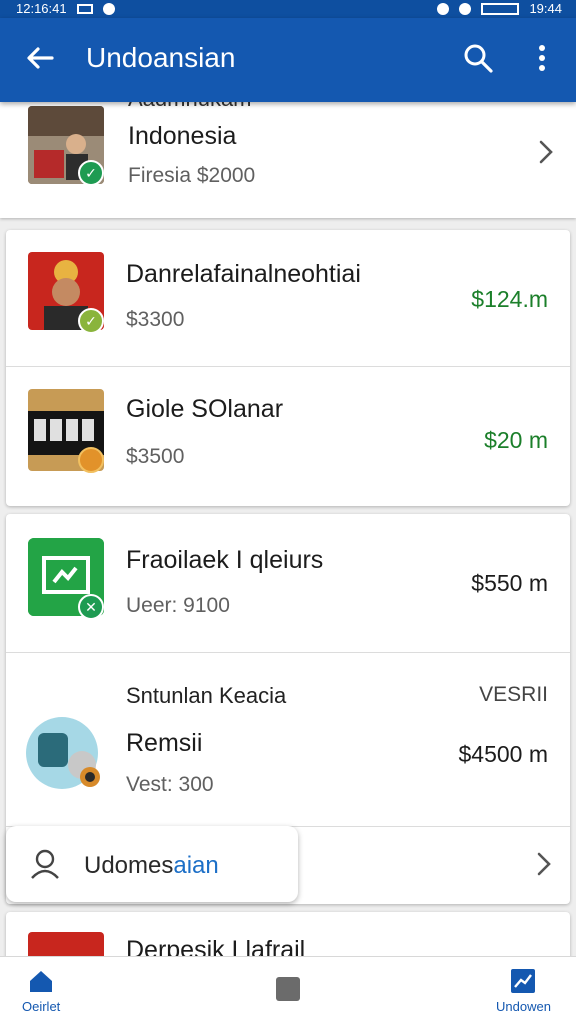  What do you see at coordinates (196, 865) in the screenshot?
I see `search-bar-label-accent: aian` at bounding box center [196, 865].